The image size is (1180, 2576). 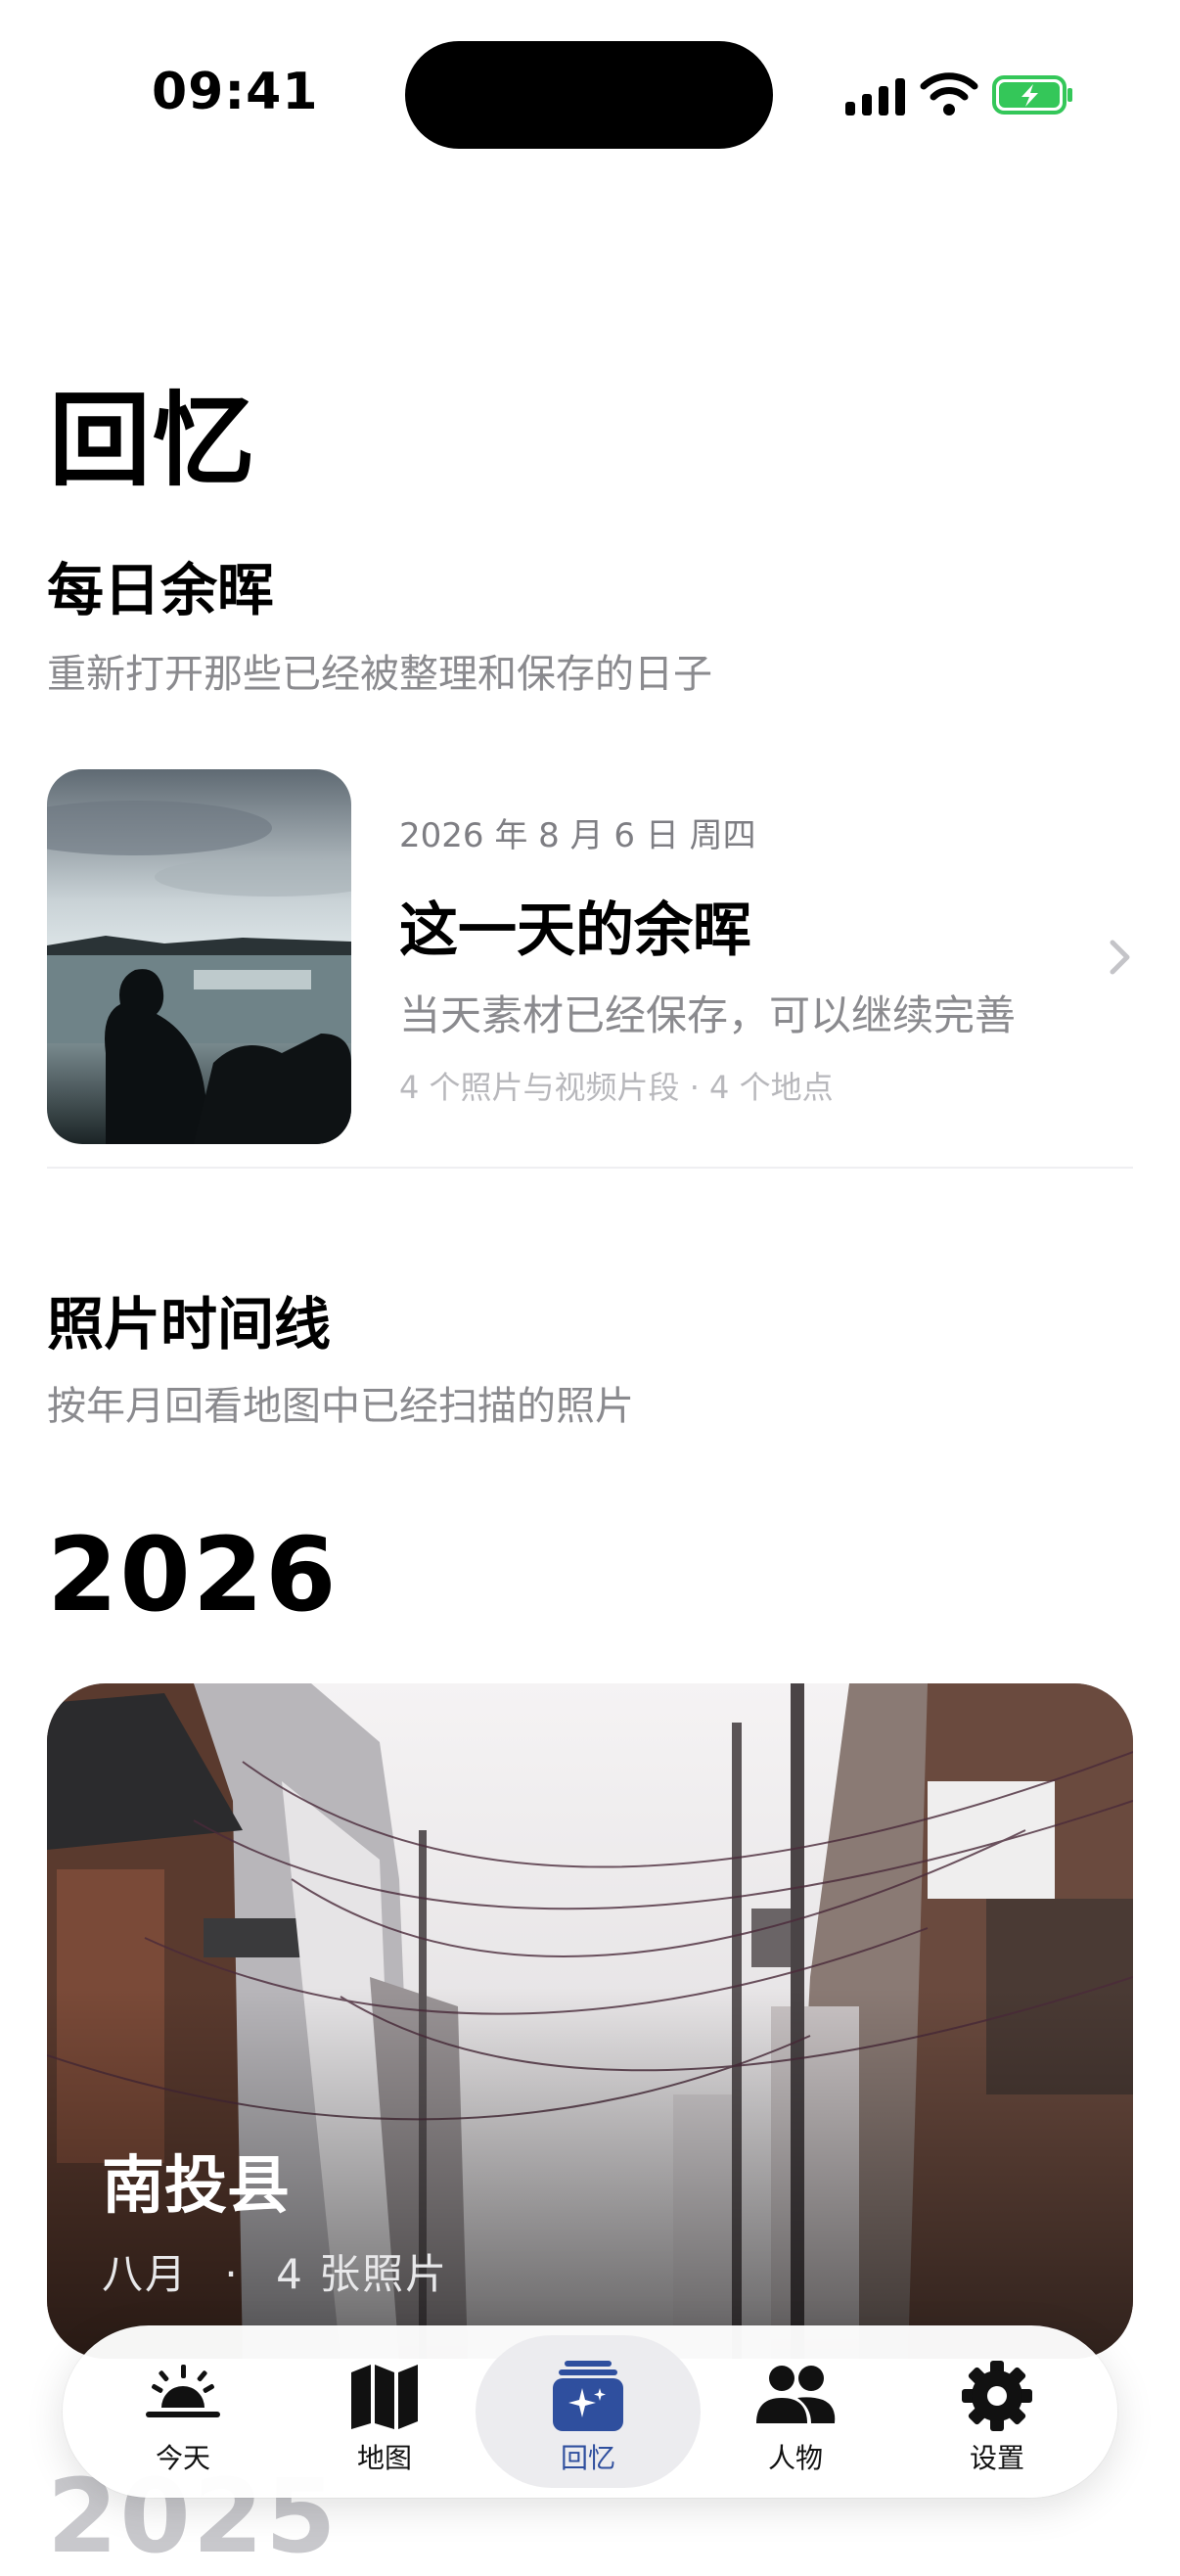 What do you see at coordinates (153, 441) in the screenshot?
I see `page-title: 回忆` at bounding box center [153, 441].